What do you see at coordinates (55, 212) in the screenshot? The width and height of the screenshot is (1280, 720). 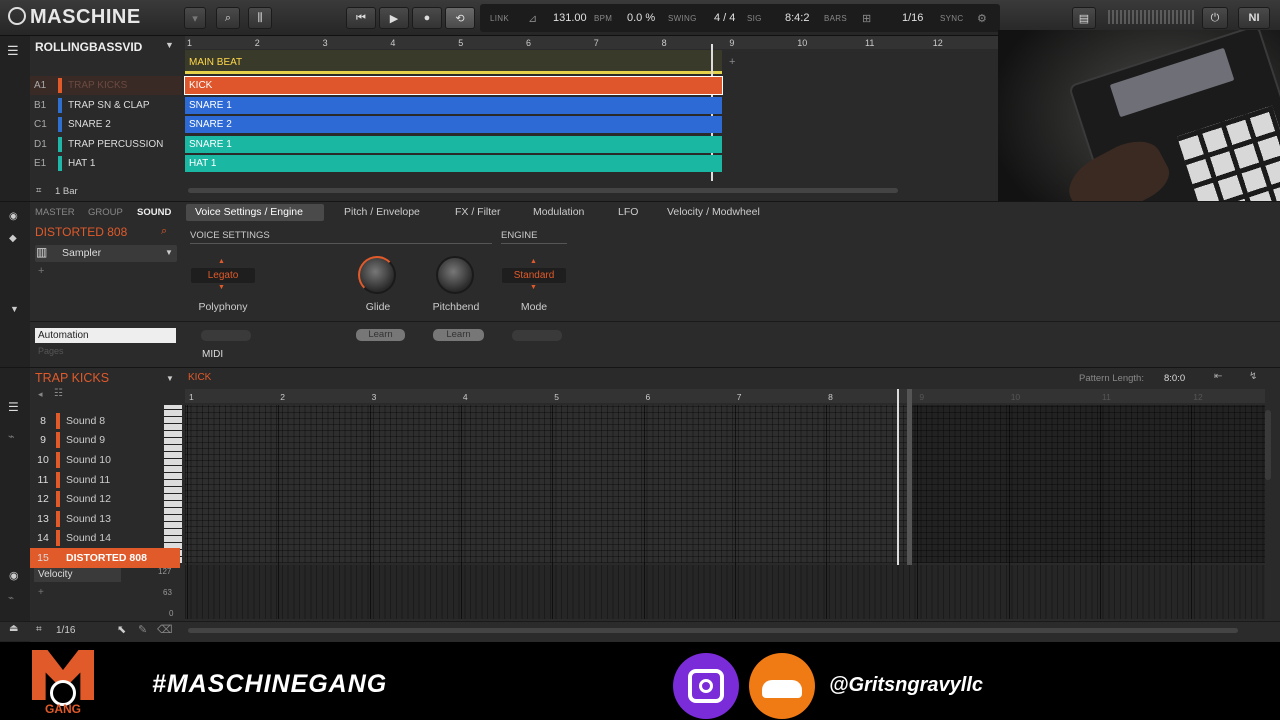 I see `tab-master: MASTER` at bounding box center [55, 212].